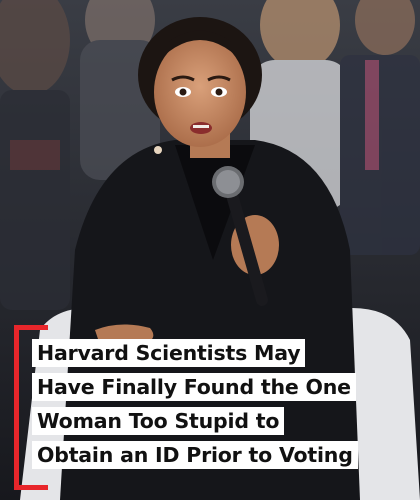 The height and width of the screenshot is (500, 420). Describe the element at coordinates (31, 327) in the screenshot. I see `accent-bracket-top` at that location.